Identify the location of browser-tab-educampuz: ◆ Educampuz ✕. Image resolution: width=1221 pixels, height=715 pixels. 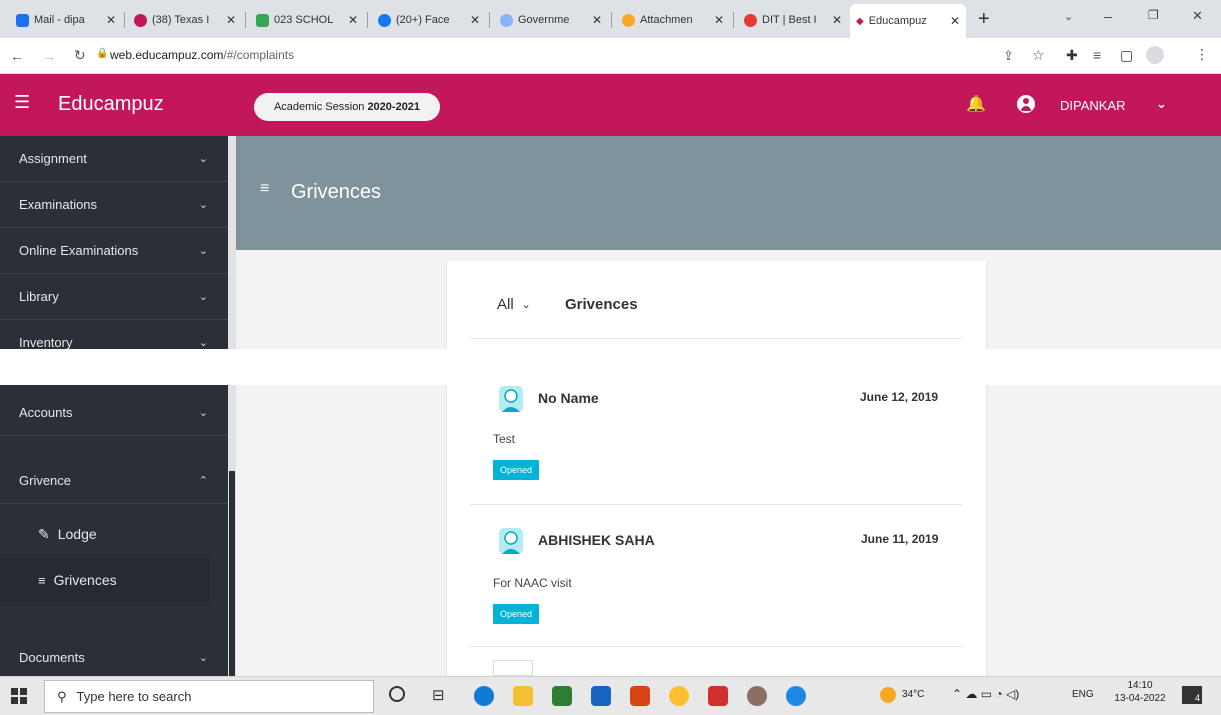
(908, 21).